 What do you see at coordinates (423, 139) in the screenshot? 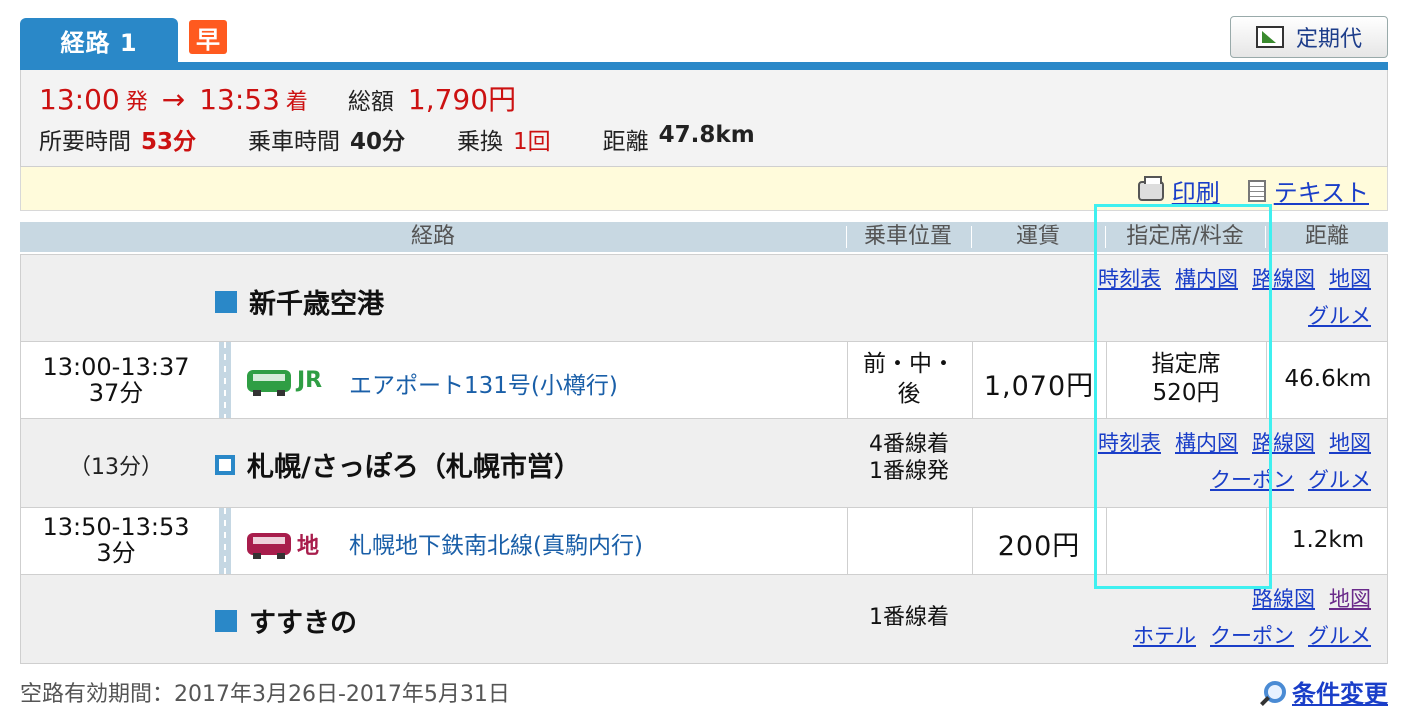
I see `summary-stats: 所要時間 53分 乗車時間 40分 乗換 1回 距離 47.8km` at bounding box center [423, 139].